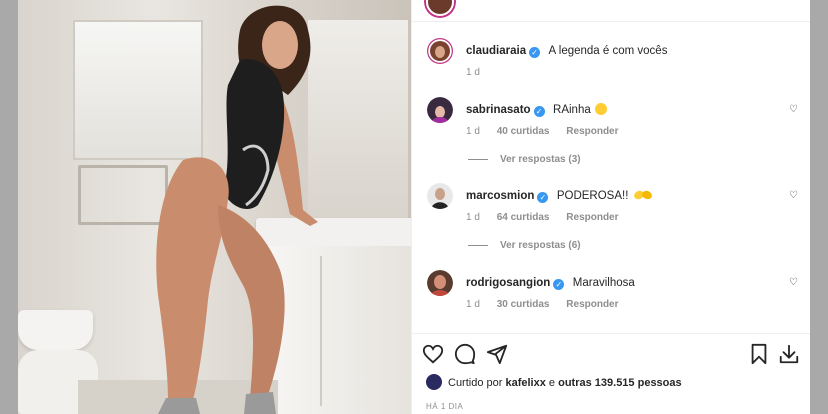  What do you see at coordinates (508, 283) in the screenshot?
I see `comment-username: rodrigosangion` at bounding box center [508, 283].